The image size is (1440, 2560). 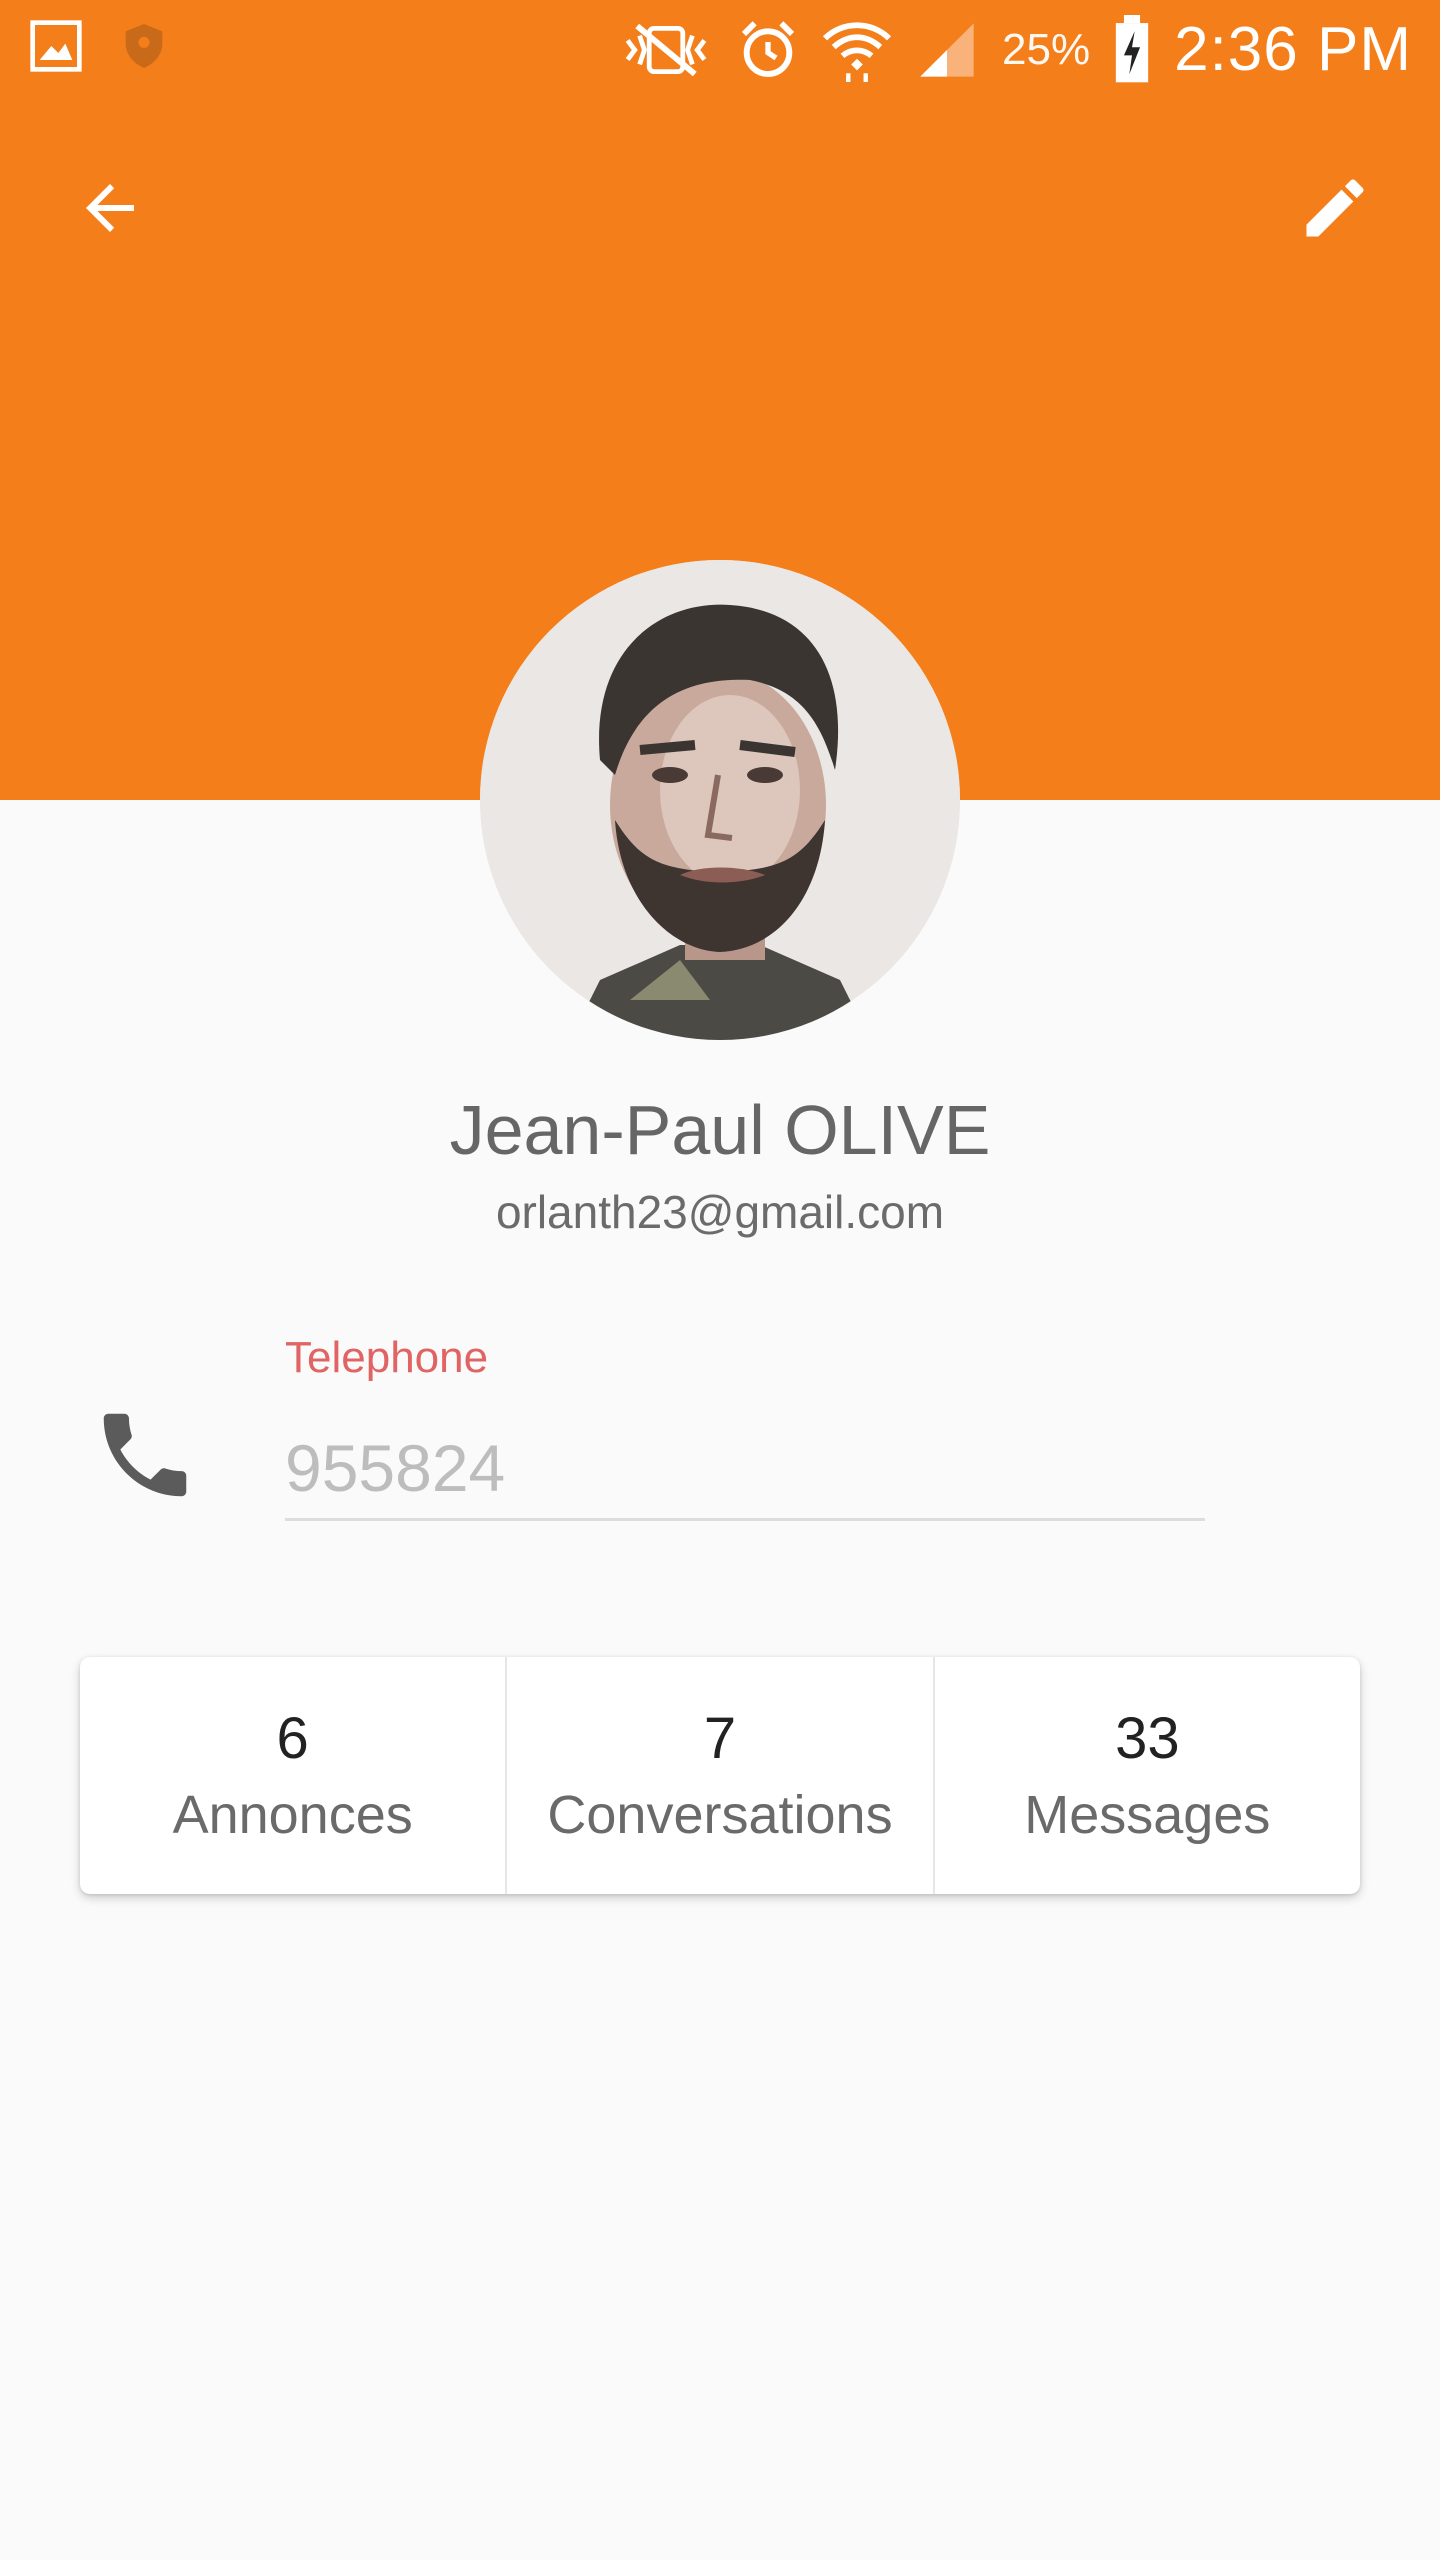 I want to click on profile-photo, so click(x=720, y=800).